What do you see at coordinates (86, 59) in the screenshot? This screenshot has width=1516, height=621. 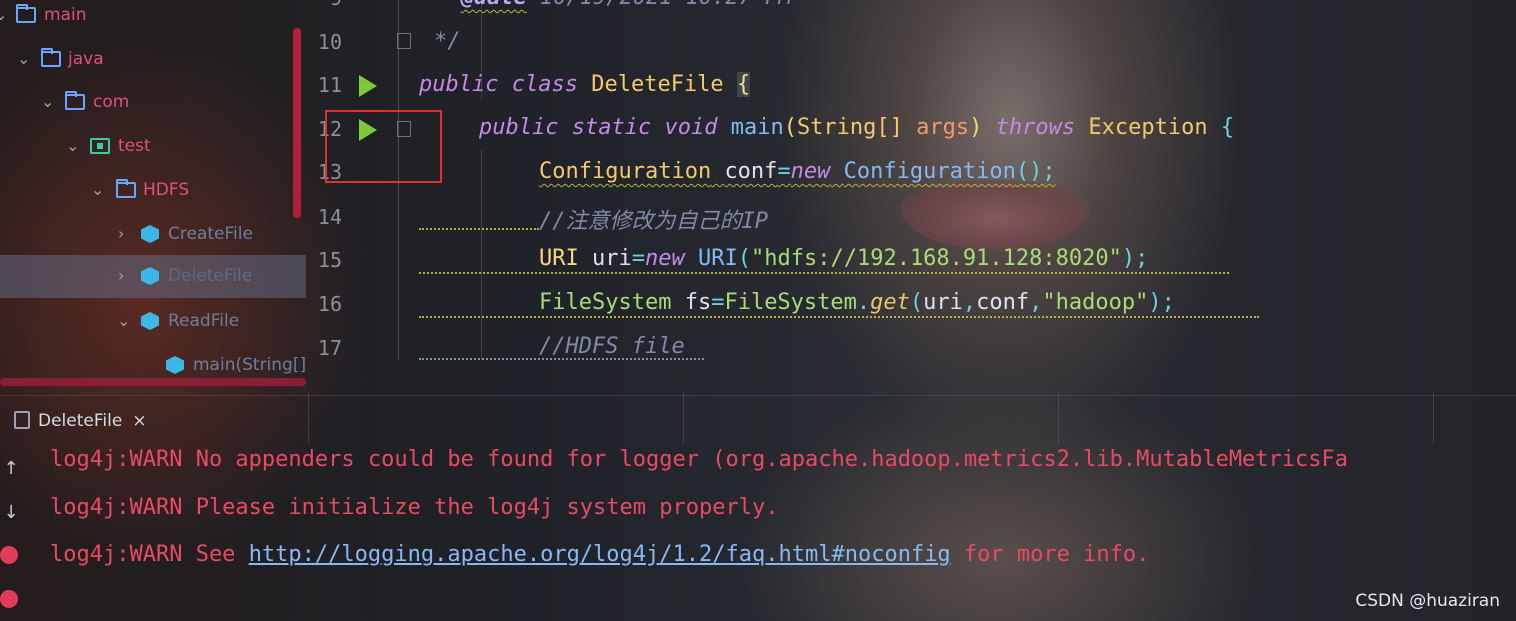 I see `tree-item-label: java` at bounding box center [86, 59].